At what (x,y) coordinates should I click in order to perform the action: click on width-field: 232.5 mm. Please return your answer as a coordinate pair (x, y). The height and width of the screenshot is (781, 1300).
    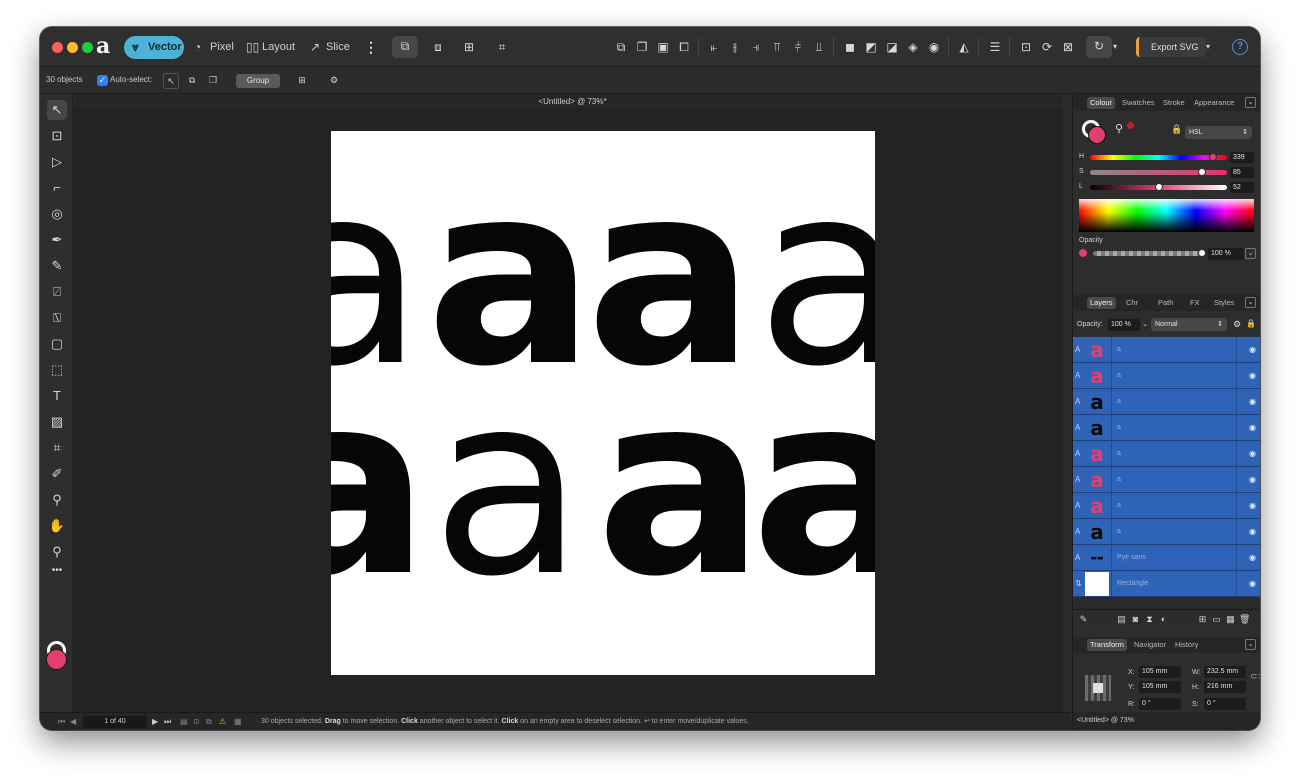
    Looking at the image, I should click on (1225, 672).